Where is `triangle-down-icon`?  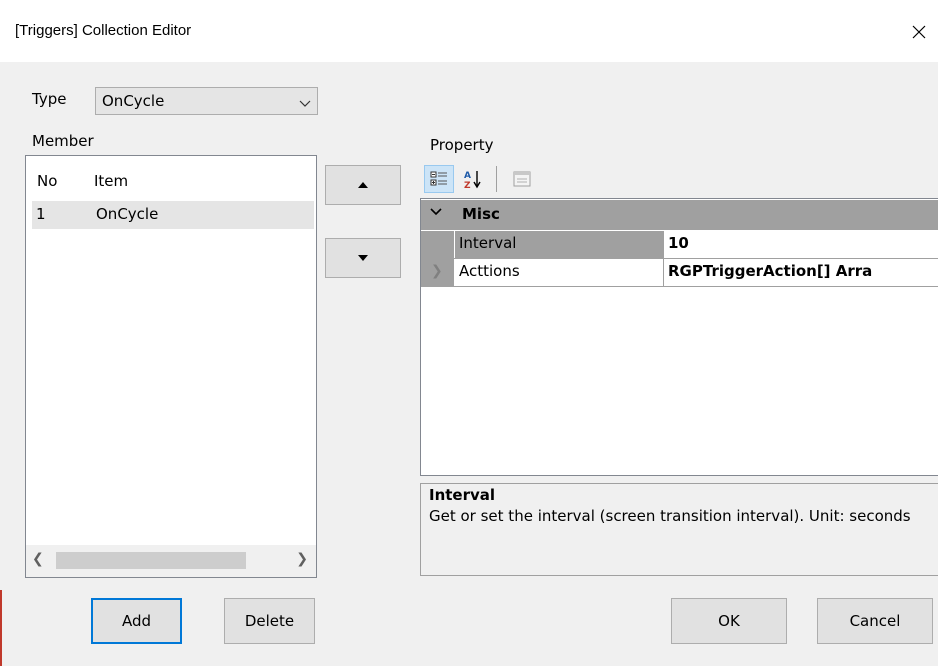 triangle-down-icon is located at coordinates (363, 258).